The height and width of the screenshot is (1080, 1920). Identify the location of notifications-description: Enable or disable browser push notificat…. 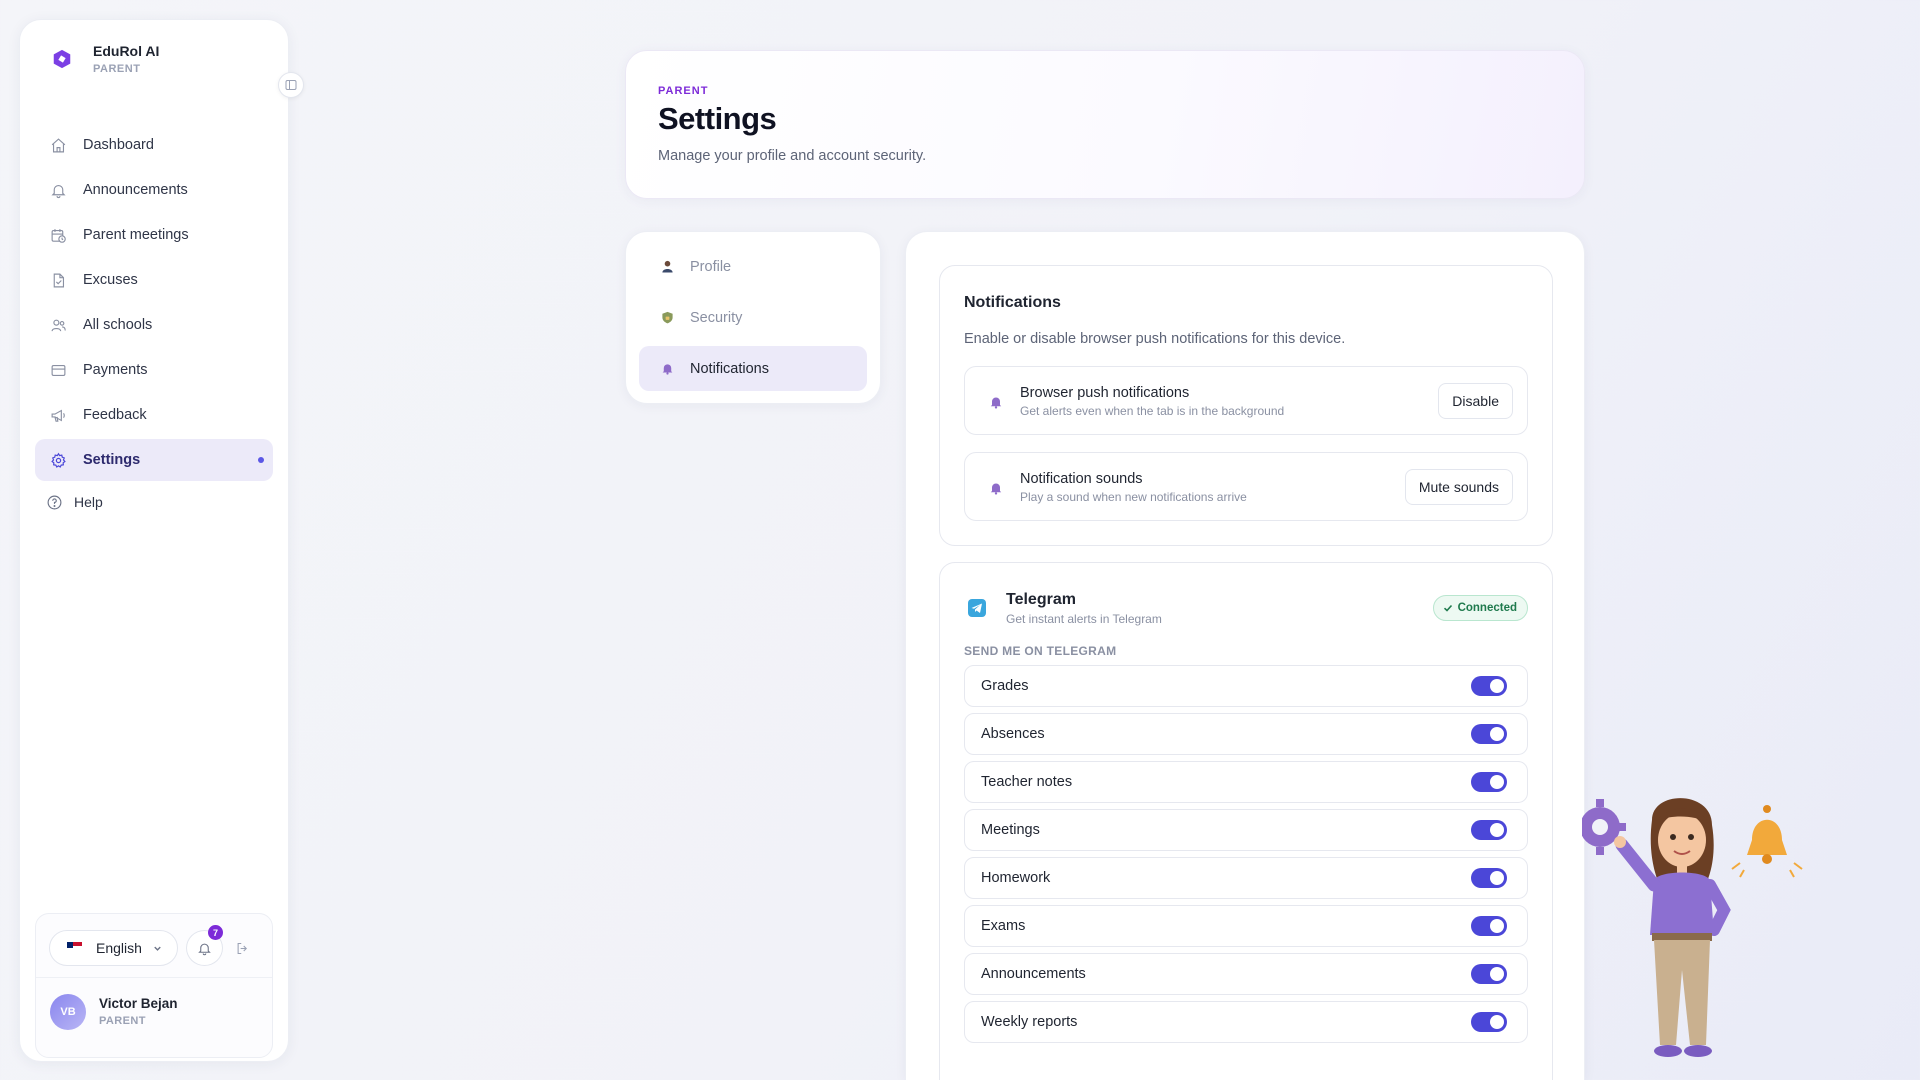
(1155, 339).